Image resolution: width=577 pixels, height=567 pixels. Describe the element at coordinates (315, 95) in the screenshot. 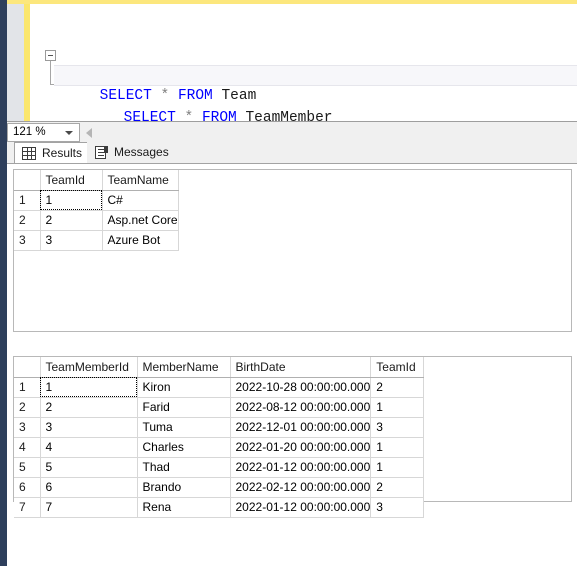

I see `code-line-2: SELECT * FROM TeamMember` at that location.